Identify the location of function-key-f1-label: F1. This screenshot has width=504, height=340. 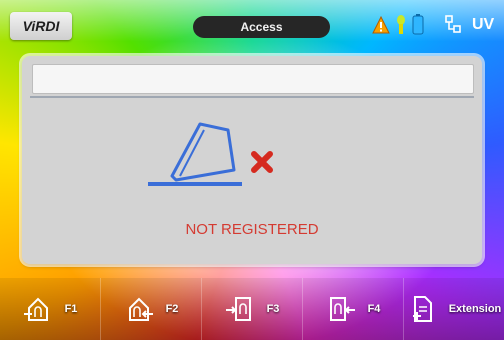
(71, 309).